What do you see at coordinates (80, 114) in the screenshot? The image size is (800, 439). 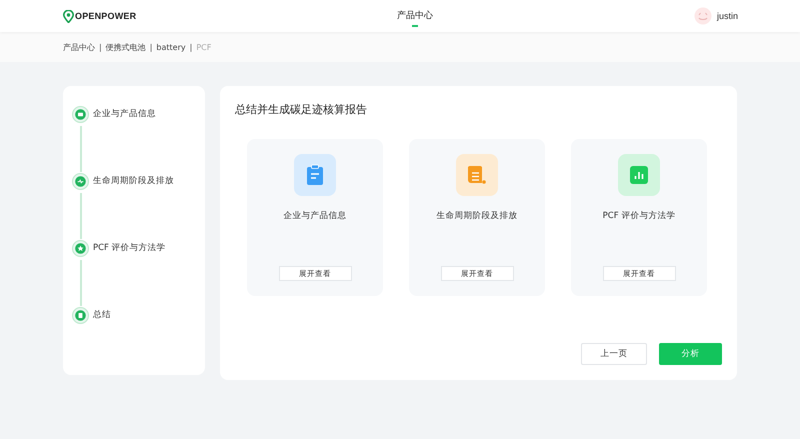 I see `chat-icon` at bounding box center [80, 114].